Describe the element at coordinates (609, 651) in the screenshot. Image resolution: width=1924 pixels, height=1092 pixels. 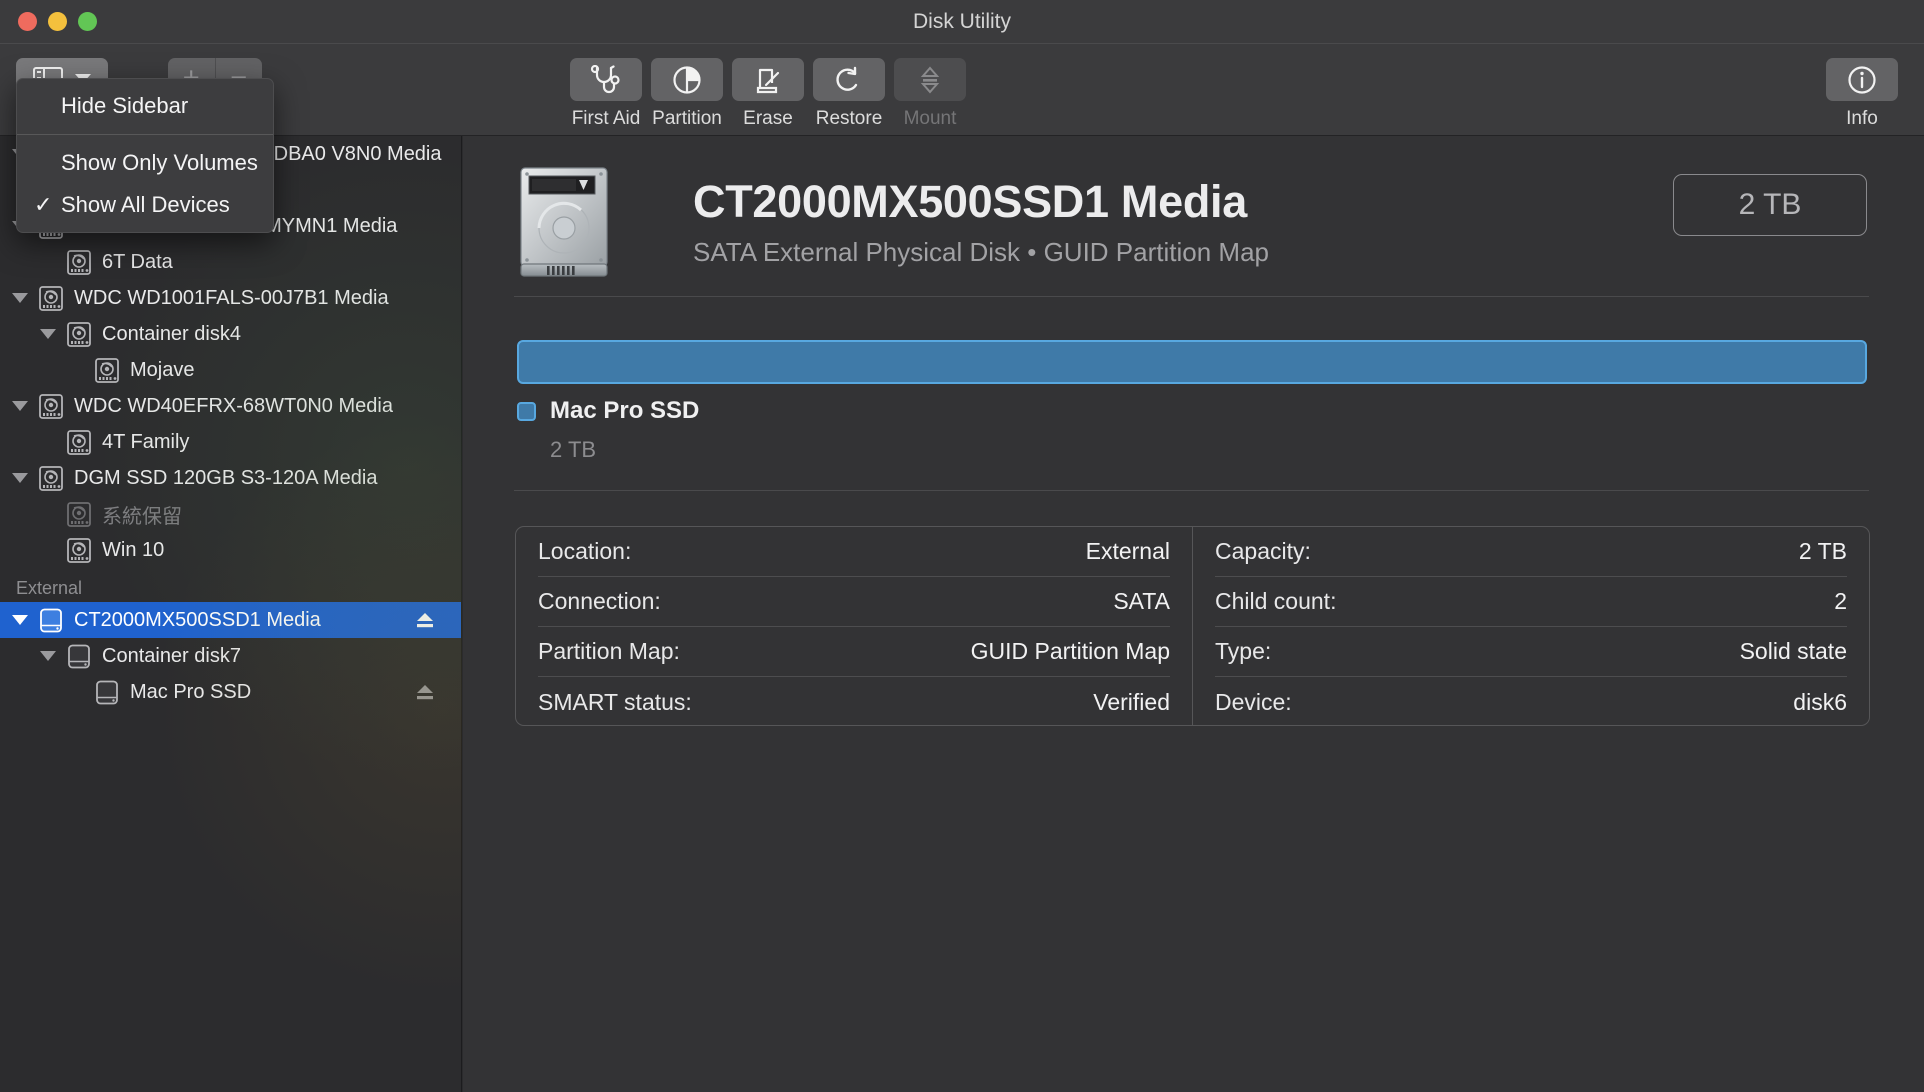
I see `info-label: Partition Map:` at that location.